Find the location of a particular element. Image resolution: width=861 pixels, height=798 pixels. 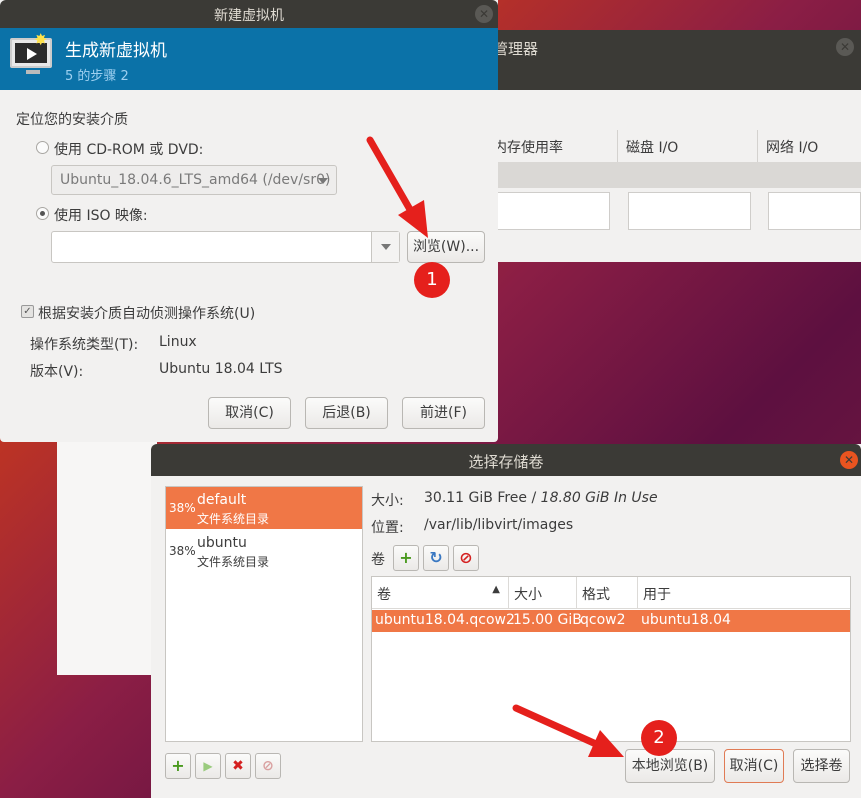

annotation-badge-1: 1 is located at coordinates (432, 280).